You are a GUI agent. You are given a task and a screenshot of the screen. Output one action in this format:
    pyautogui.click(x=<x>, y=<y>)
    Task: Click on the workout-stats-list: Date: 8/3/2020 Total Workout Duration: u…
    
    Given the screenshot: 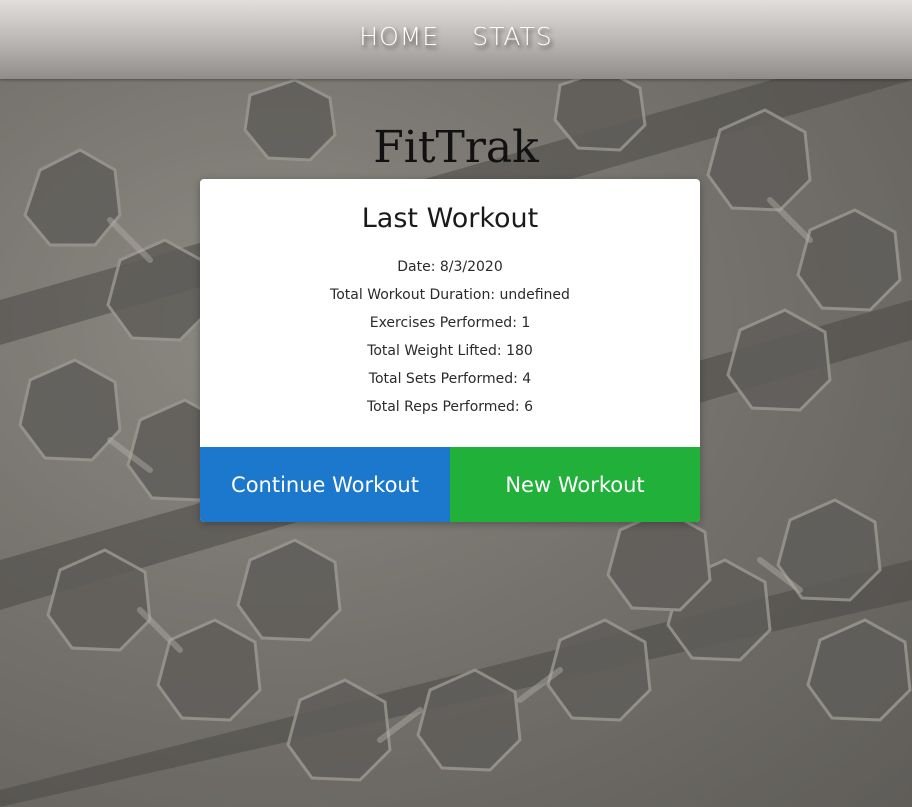 What is the action you would take?
    pyautogui.click(x=450, y=337)
    